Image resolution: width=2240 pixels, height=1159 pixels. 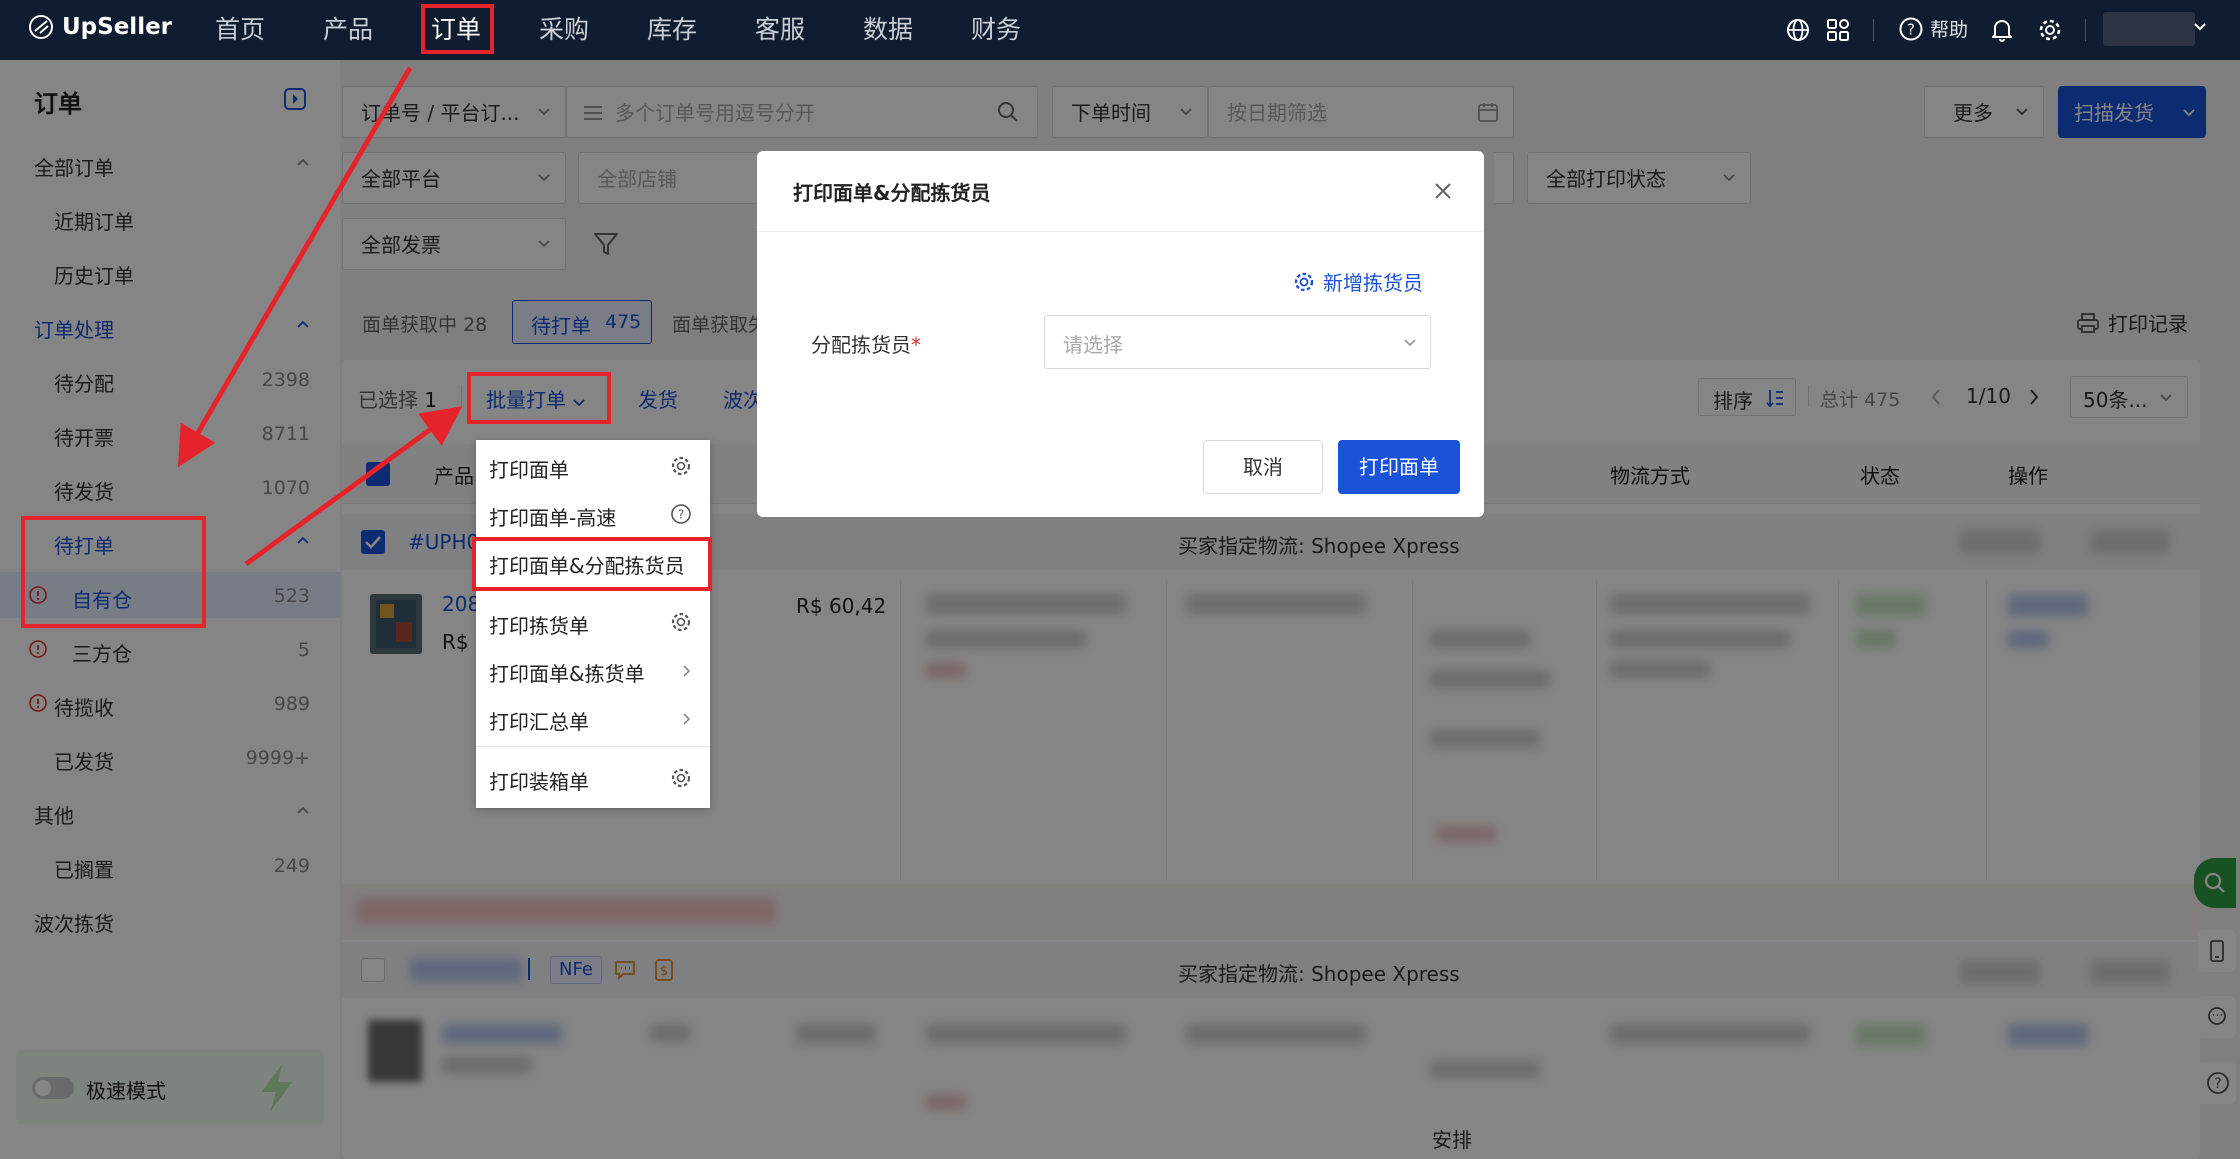 What do you see at coordinates (592, 564) in the screenshot?
I see `highlight-print-assign-picker` at bounding box center [592, 564].